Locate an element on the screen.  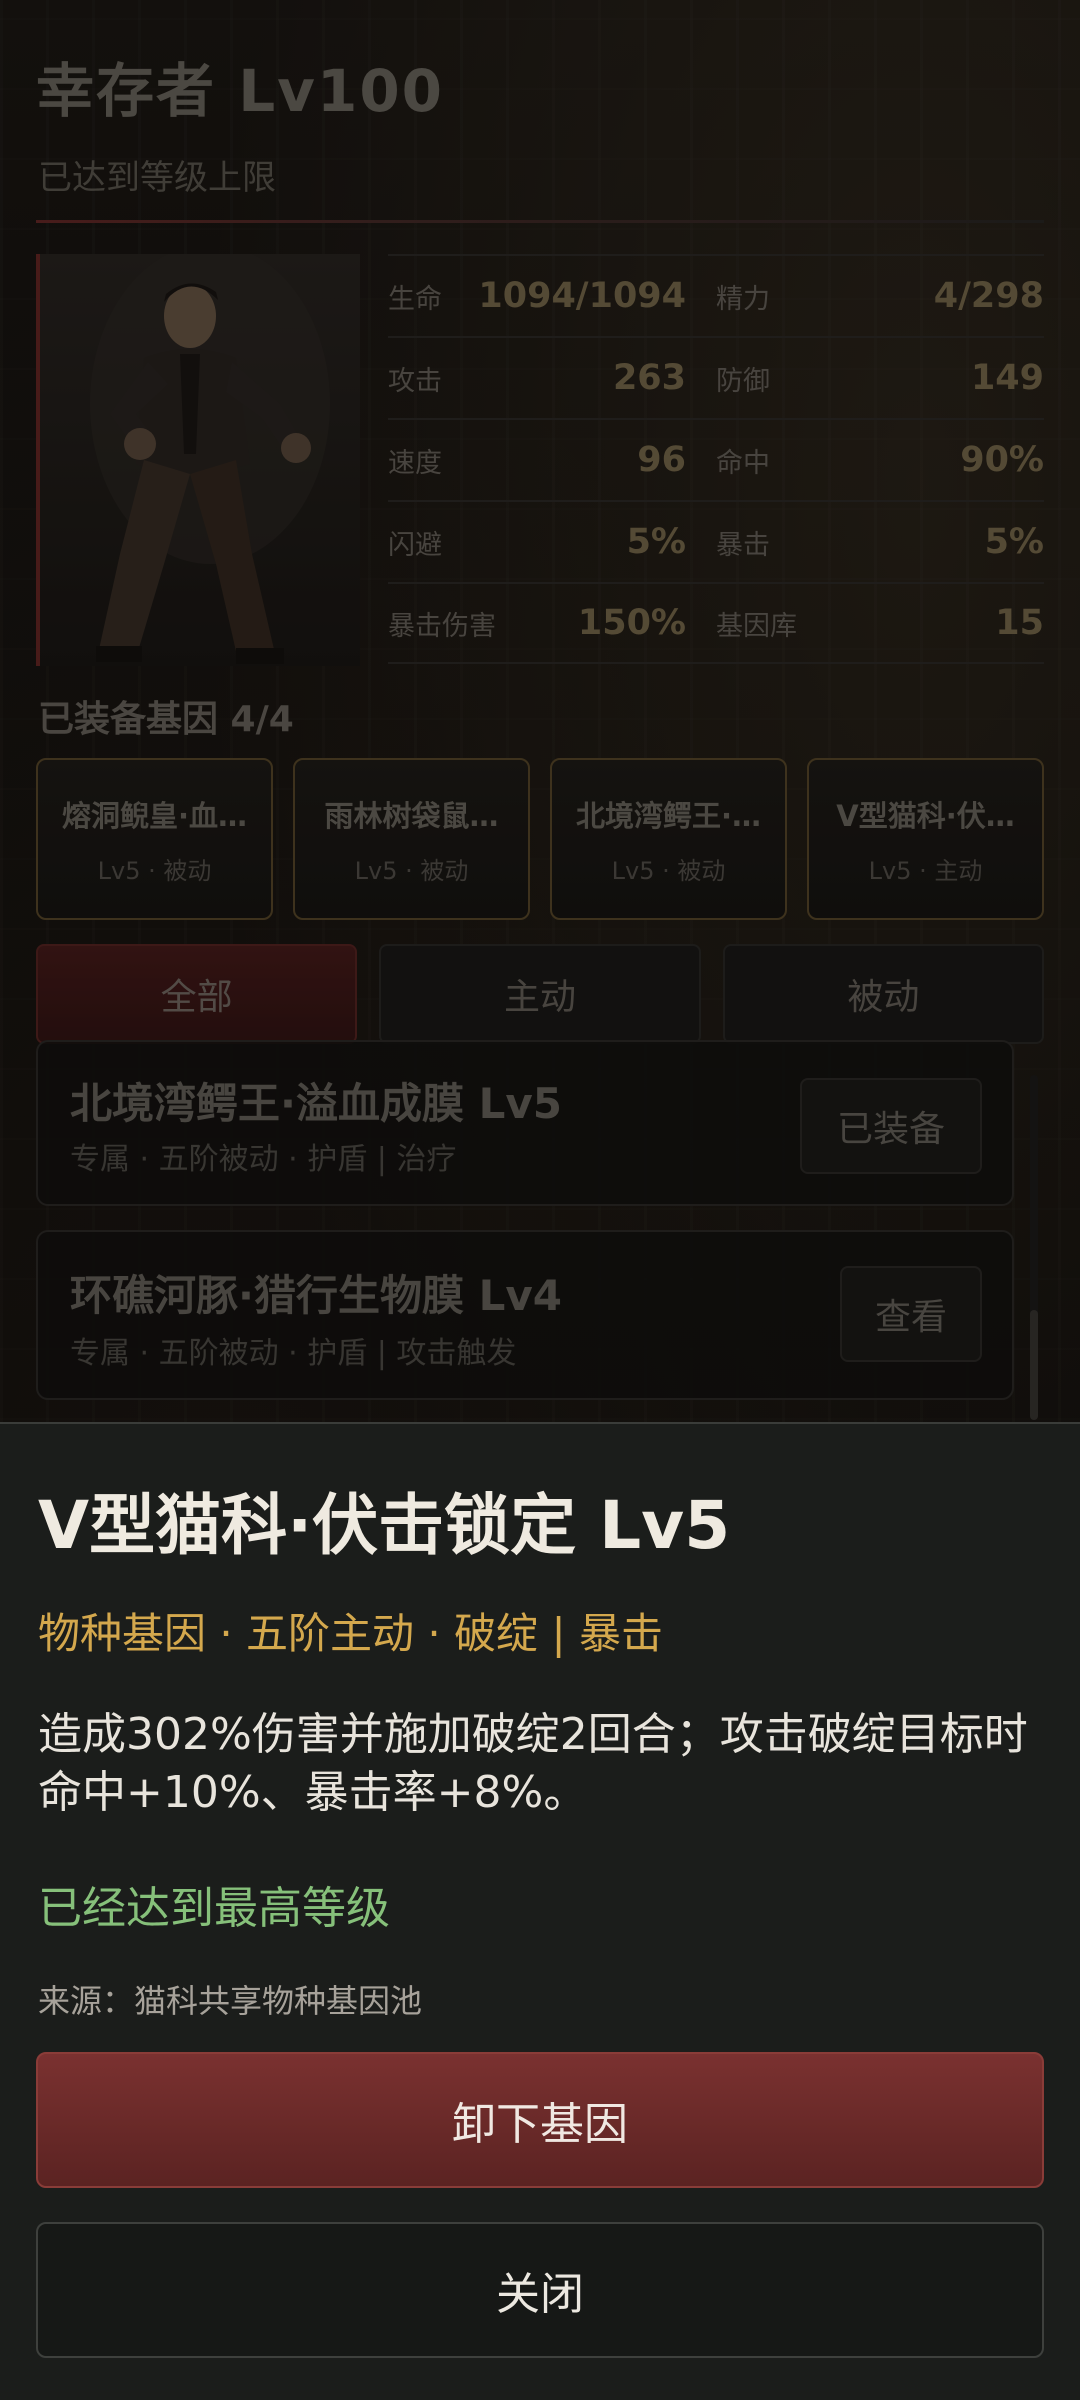
max-level-status: 已经达到最高等级 is located at coordinates (214, 1908).